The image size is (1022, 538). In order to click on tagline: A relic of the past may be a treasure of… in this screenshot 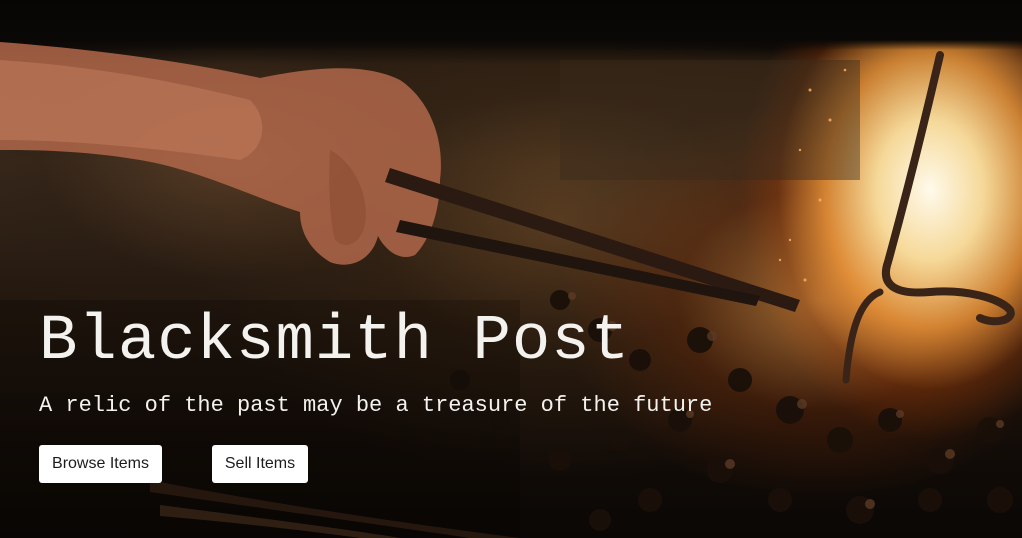, I will do `click(376, 405)`.